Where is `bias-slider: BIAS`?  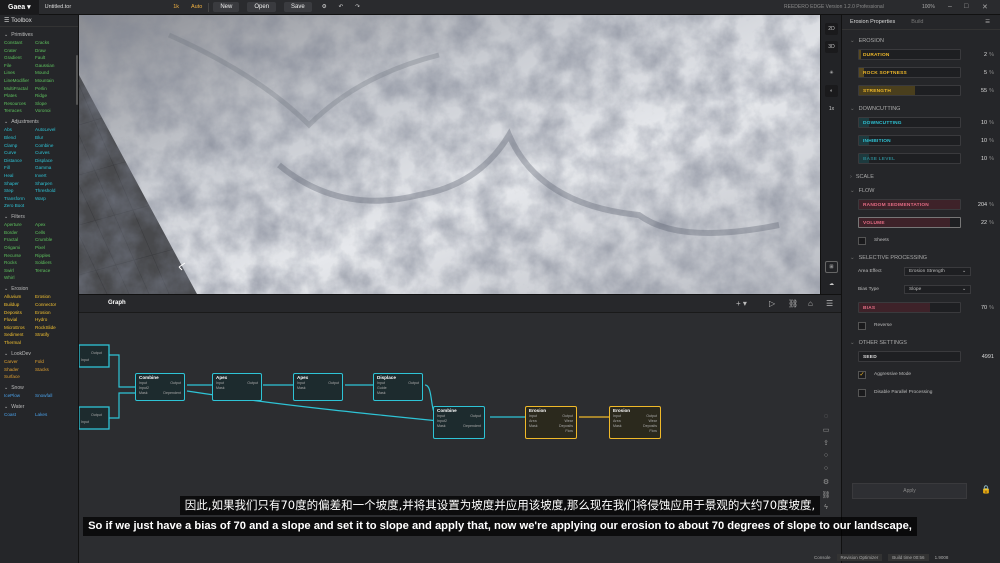 bias-slider: BIAS is located at coordinates (909, 307).